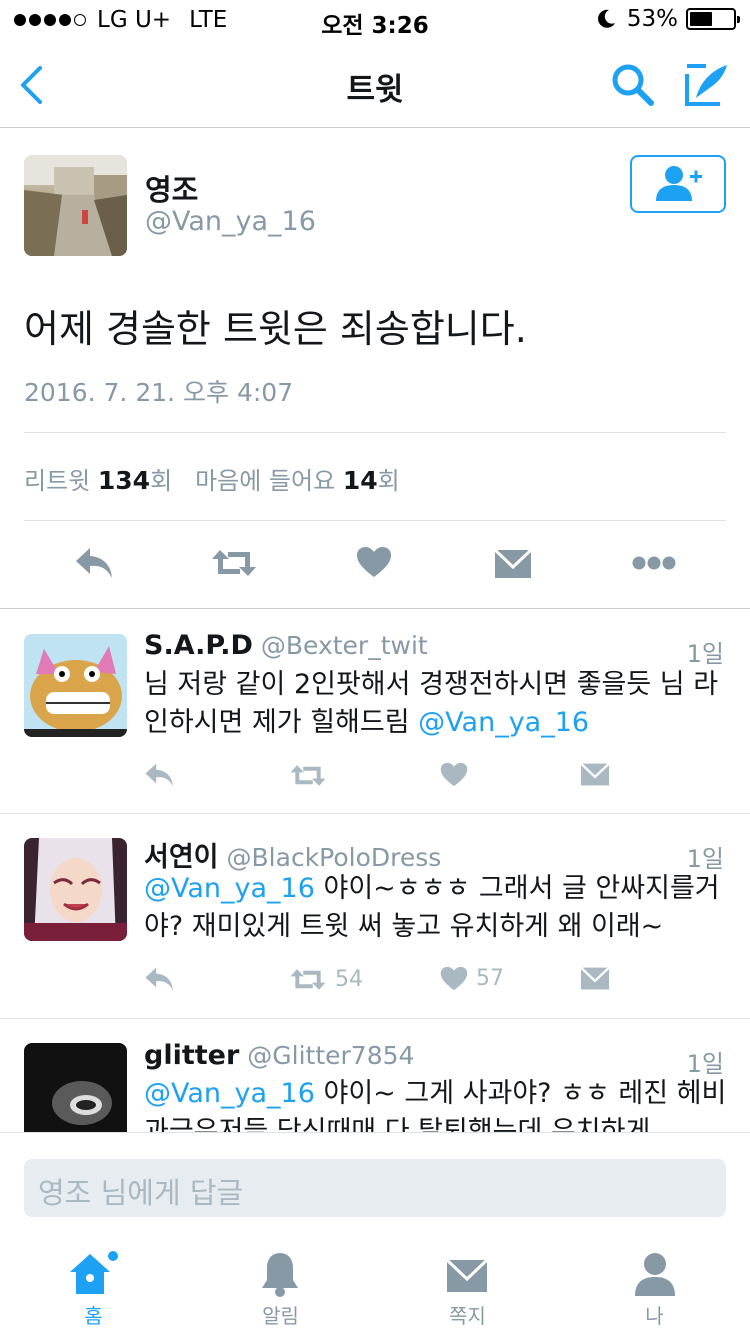 This screenshot has width=750, height=1334. What do you see at coordinates (375, 84) in the screenshot?
I see `nav-bar: 트윗` at bounding box center [375, 84].